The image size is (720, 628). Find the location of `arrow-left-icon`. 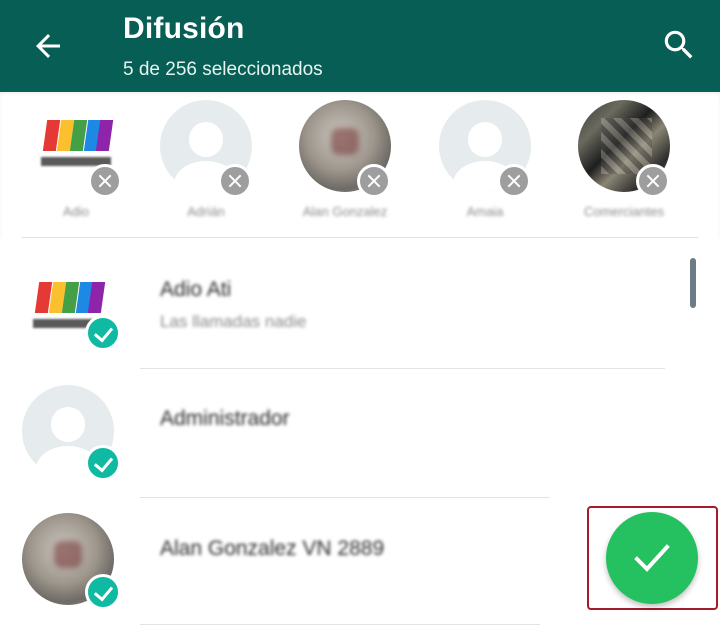

arrow-left-icon is located at coordinates (48, 46).